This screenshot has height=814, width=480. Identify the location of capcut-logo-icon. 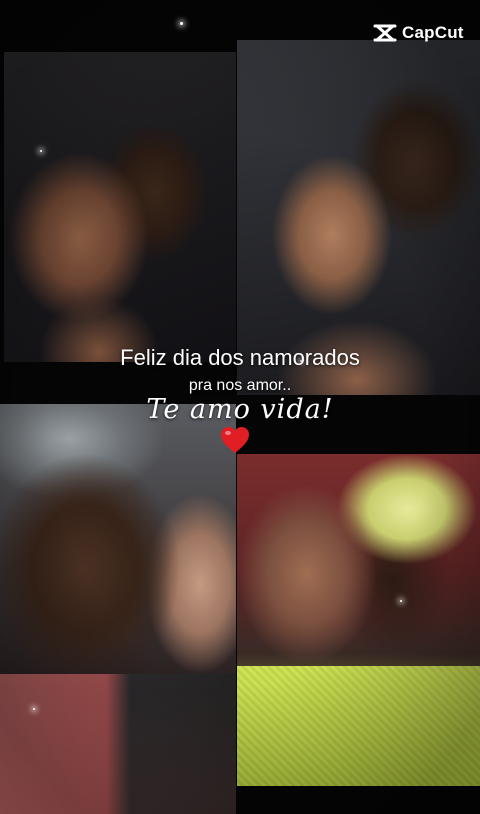
(385, 33).